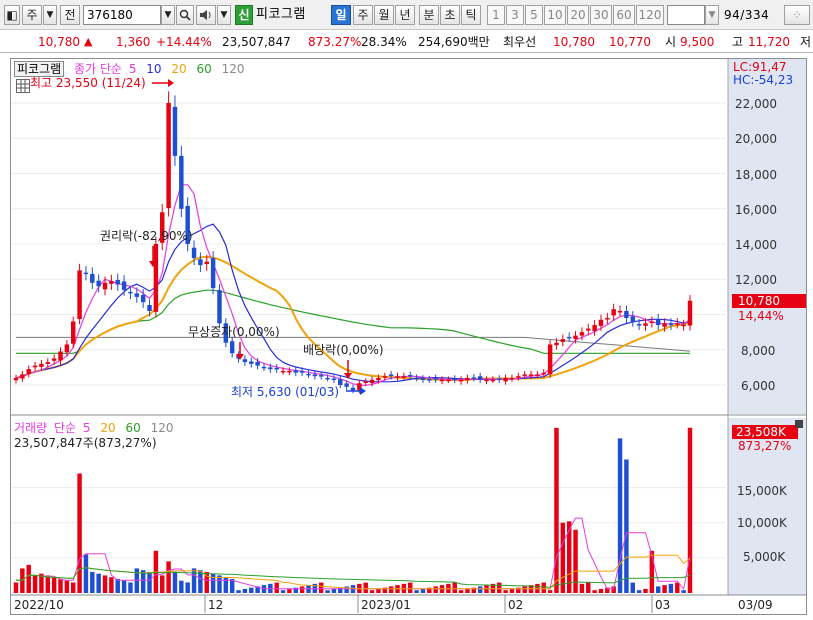 This screenshot has height=620, width=813. I want to click on vol-legend-ma120: 120, so click(162, 428).